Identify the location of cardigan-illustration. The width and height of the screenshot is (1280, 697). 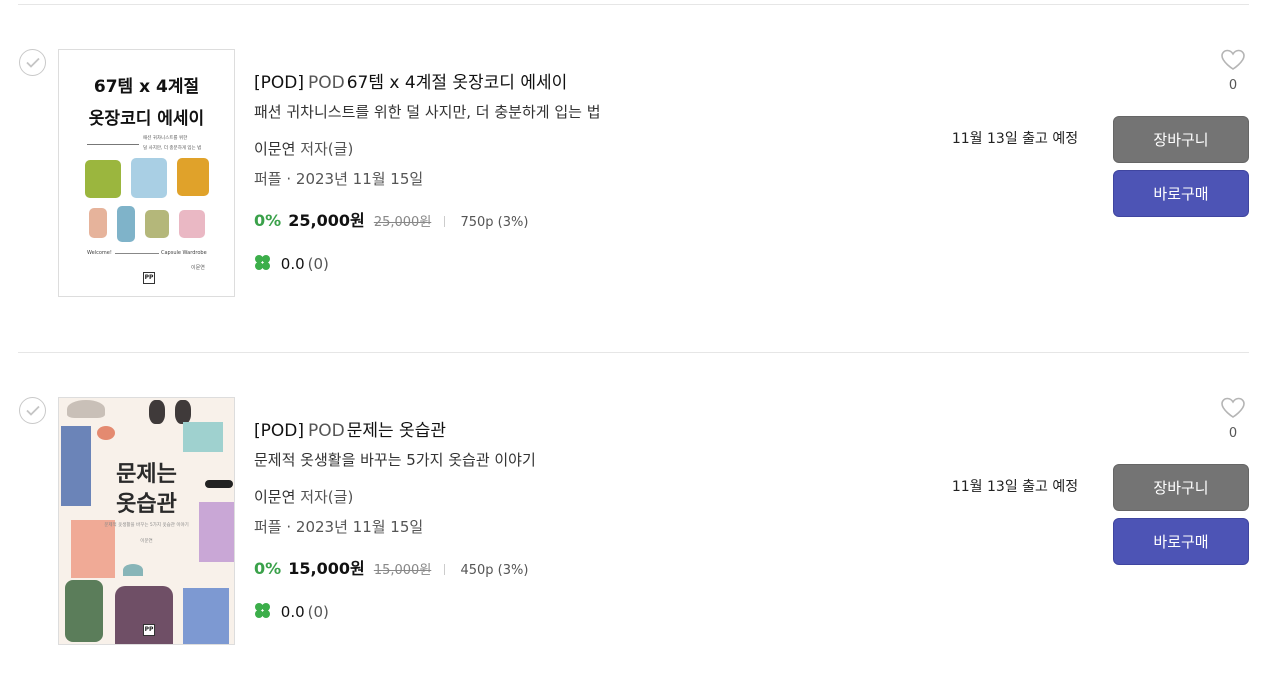
(149, 178).